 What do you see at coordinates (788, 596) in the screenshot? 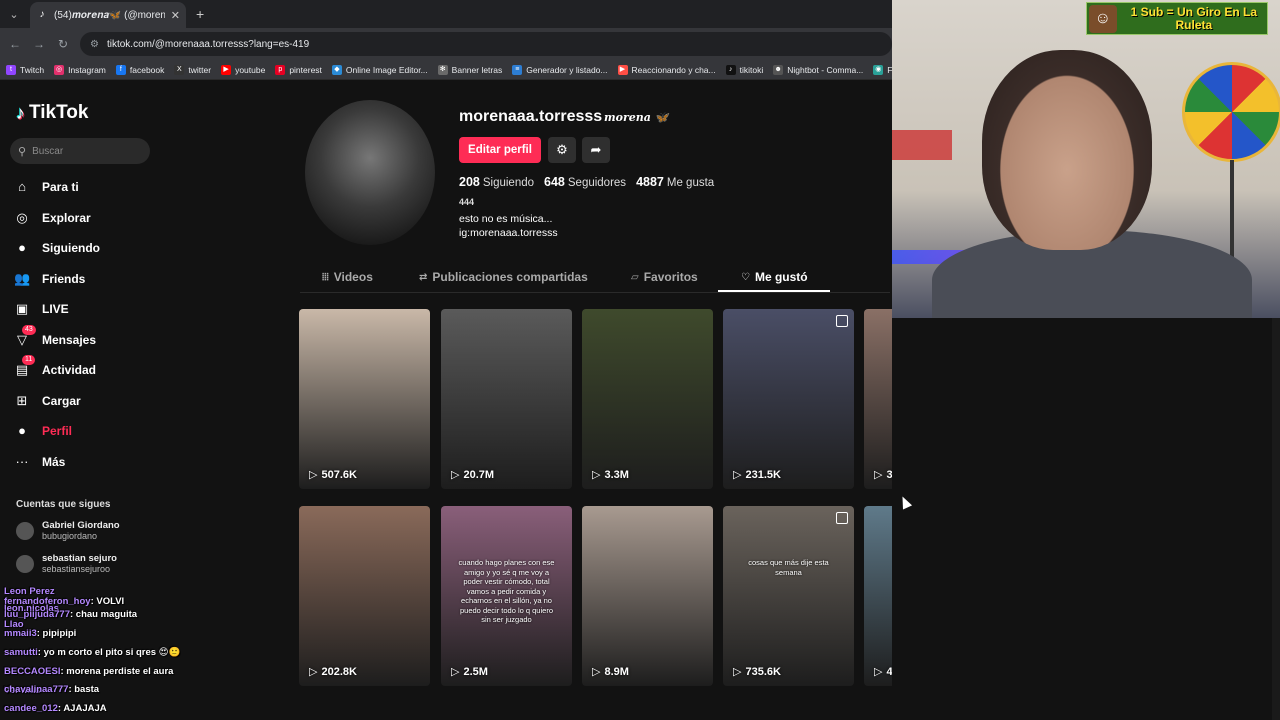
I see `video-thumbnail: cosas que más dije esta semana ▷ 735.6K` at bounding box center [788, 596].